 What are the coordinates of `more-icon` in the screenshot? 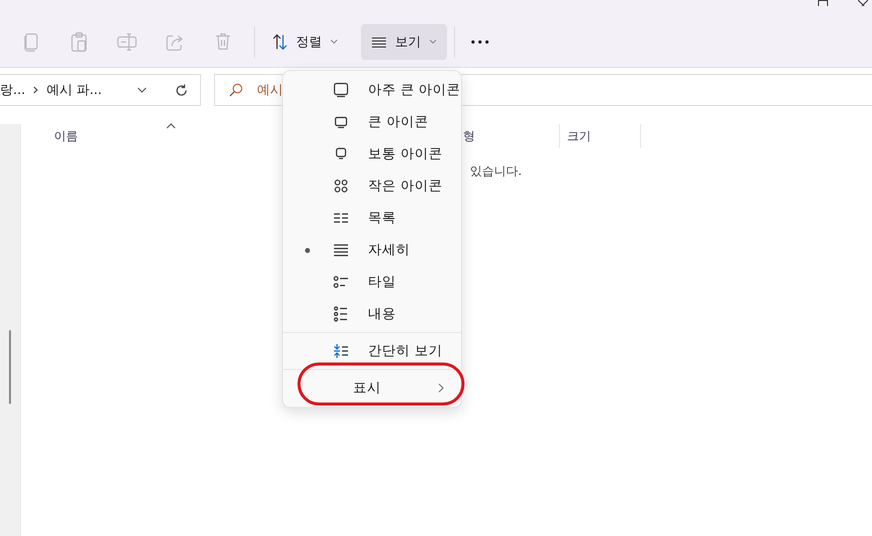 It's located at (480, 42).